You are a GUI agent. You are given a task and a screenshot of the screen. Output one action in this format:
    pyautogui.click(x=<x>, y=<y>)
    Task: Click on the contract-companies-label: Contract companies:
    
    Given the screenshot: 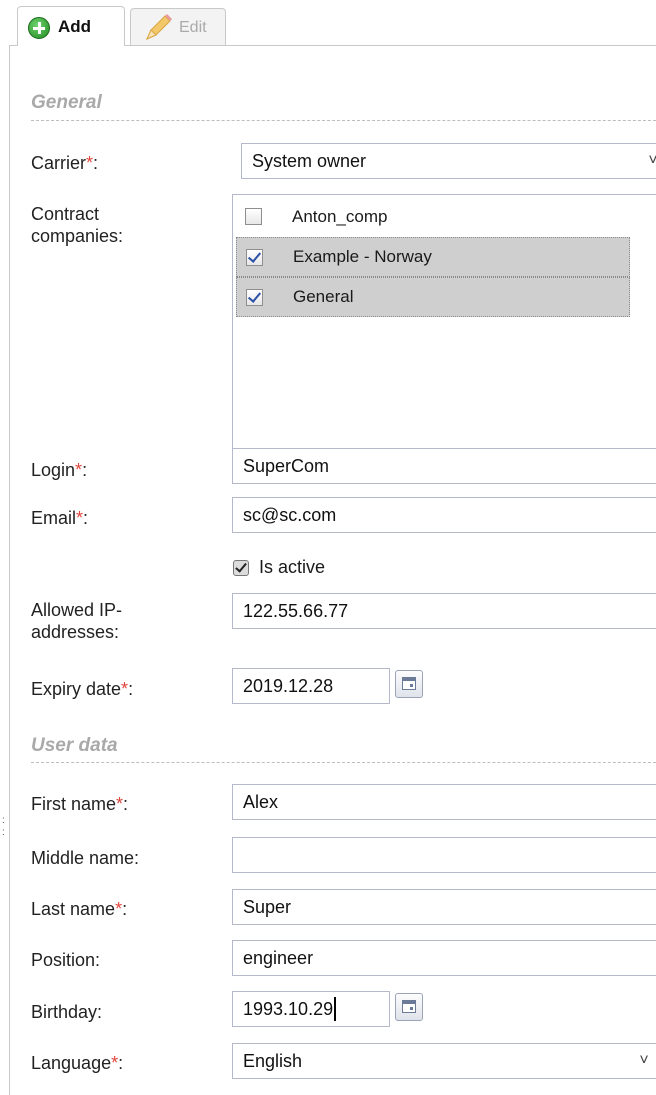 What is the action you would take?
    pyautogui.click(x=77, y=225)
    